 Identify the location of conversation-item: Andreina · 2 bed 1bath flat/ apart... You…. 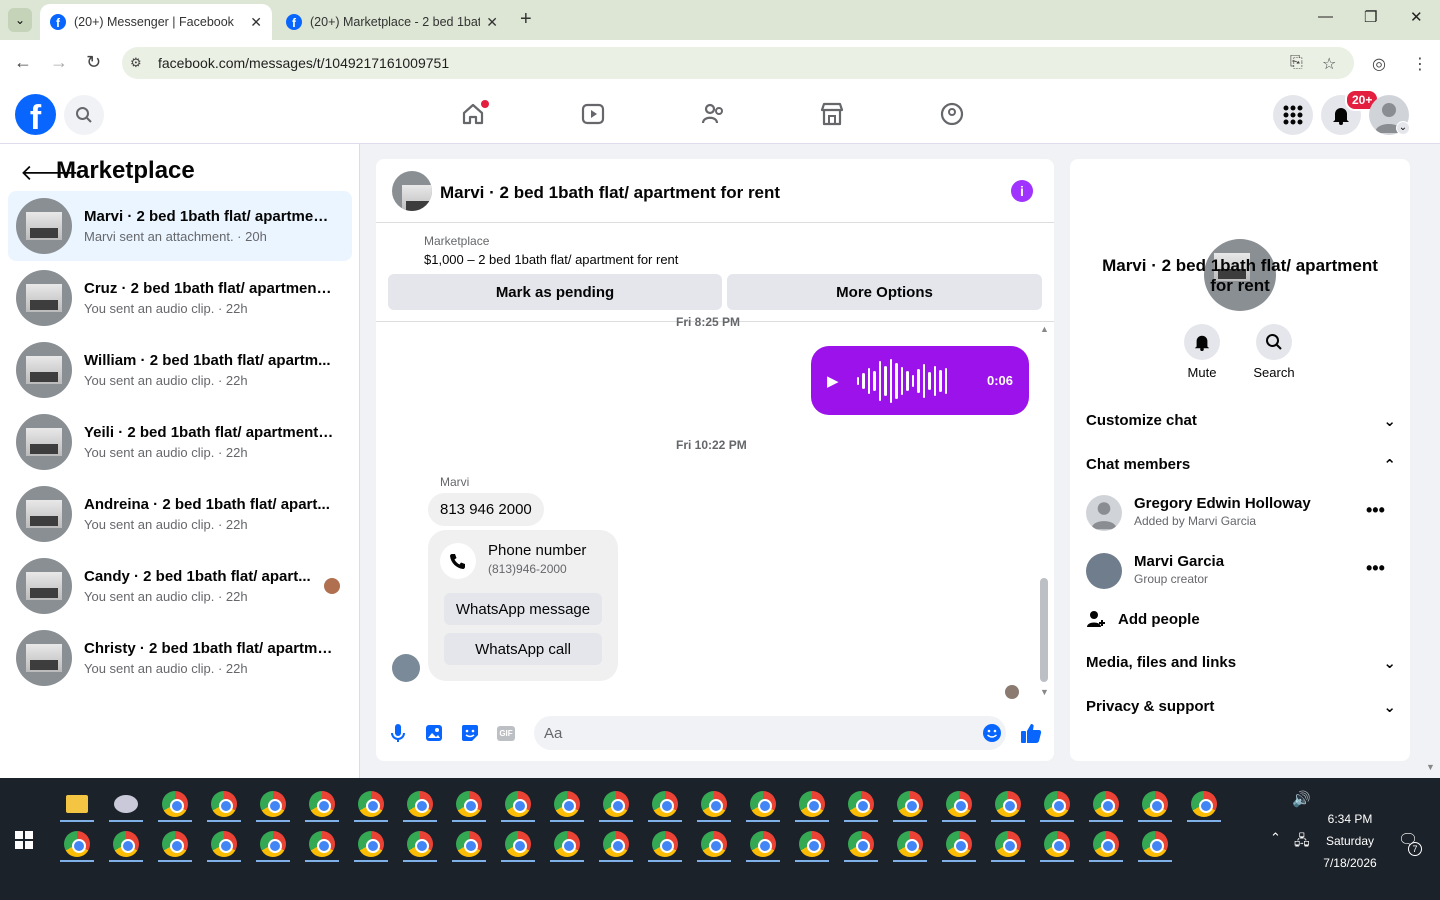
(180, 514).